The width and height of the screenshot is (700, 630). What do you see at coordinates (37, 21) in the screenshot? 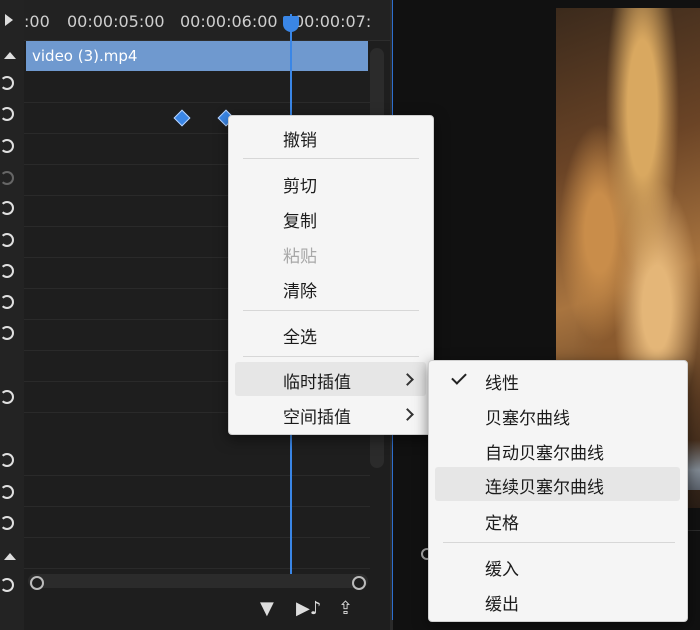
I see `ruler-label: :00` at bounding box center [37, 21].